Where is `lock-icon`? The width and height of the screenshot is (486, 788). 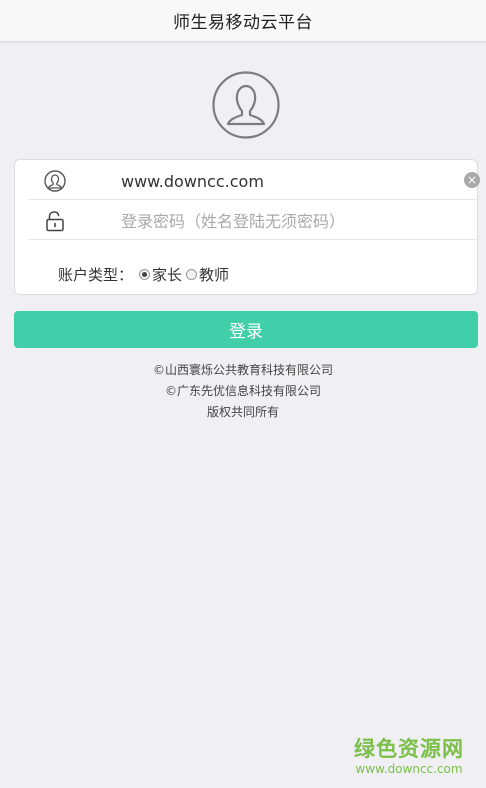
lock-icon is located at coordinates (55, 221).